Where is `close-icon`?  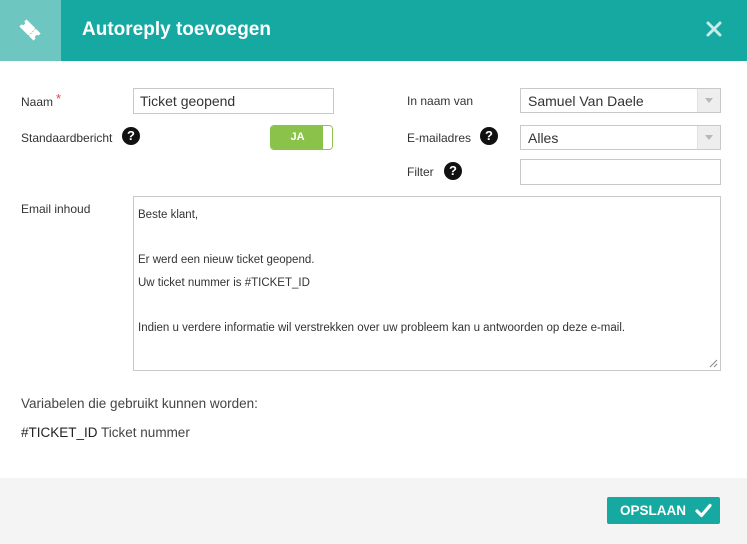
close-icon is located at coordinates (714, 29).